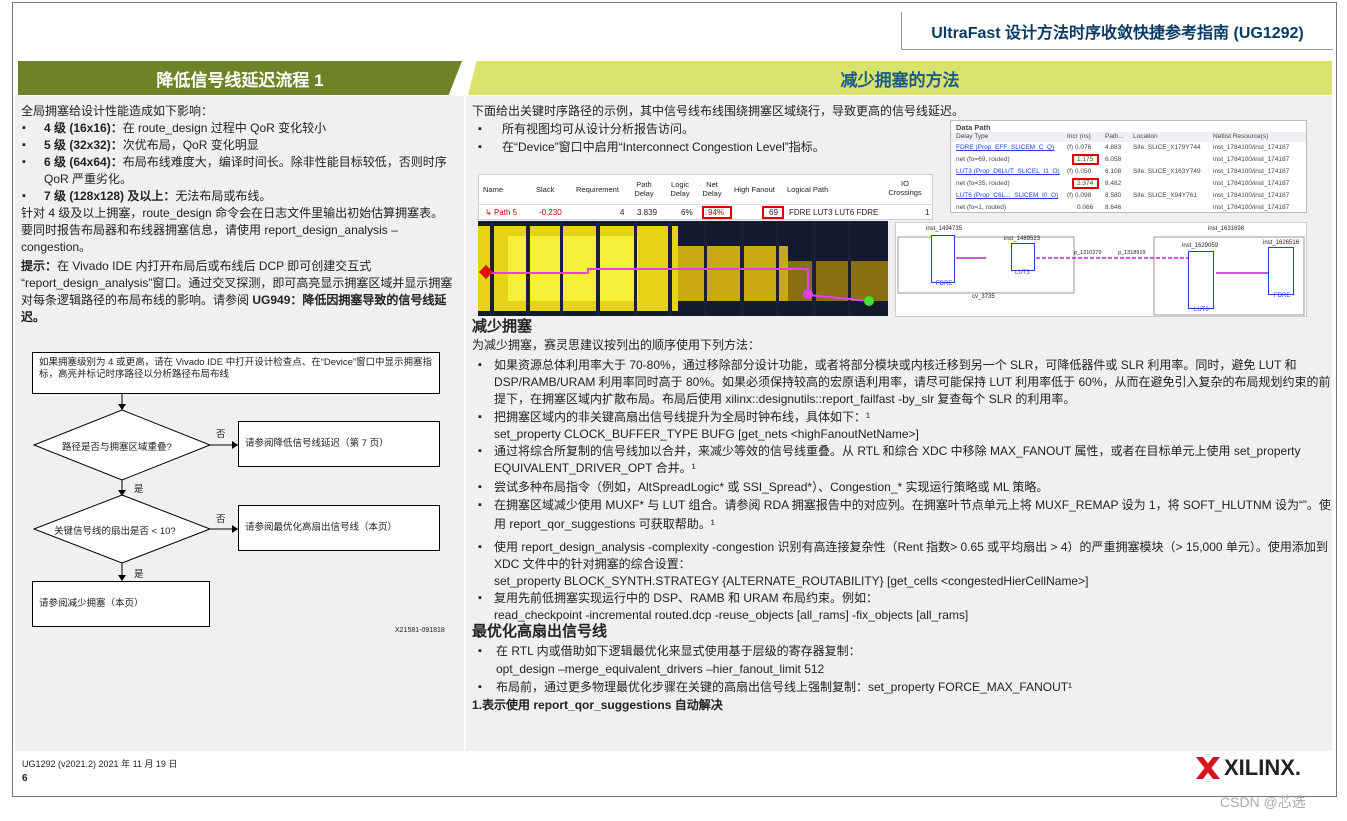 Image resolution: width=1347 pixels, height=821 pixels. Describe the element at coordinates (33, 317) in the screenshot. I see `tip-line: 迟。` at that location.